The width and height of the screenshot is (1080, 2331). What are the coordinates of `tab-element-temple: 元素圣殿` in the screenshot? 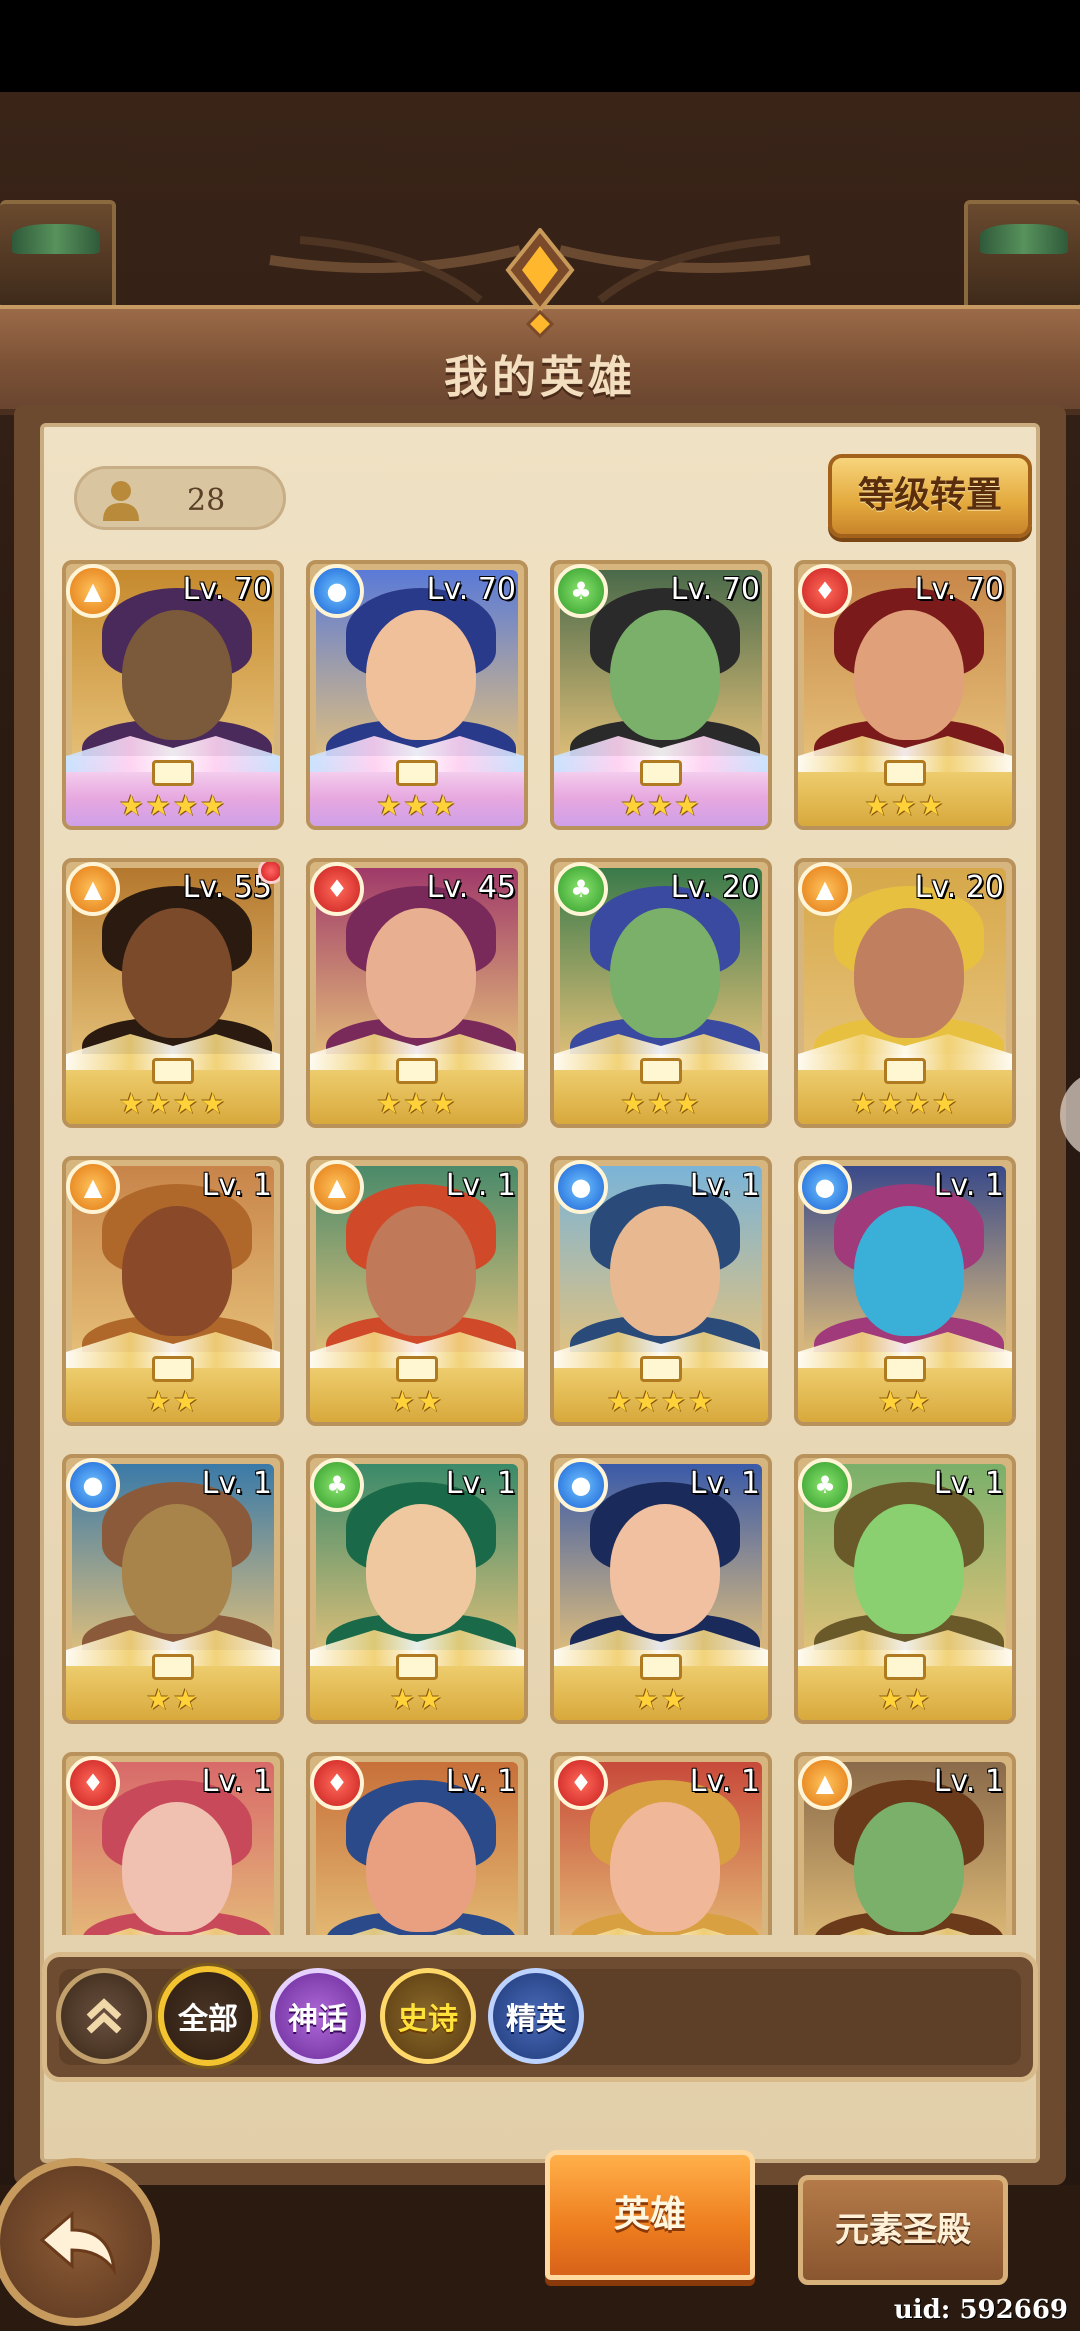 It's located at (903, 2230).